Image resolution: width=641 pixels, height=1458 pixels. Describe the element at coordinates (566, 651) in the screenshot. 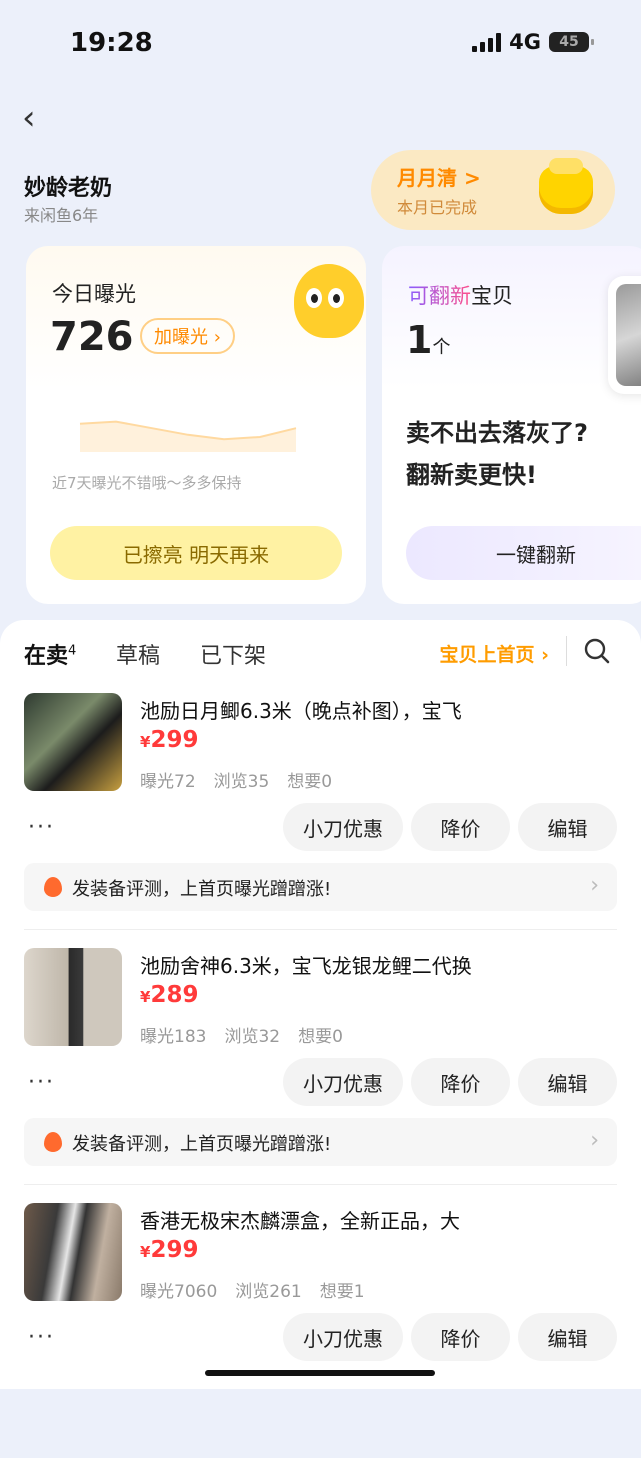

I see `divider` at that location.